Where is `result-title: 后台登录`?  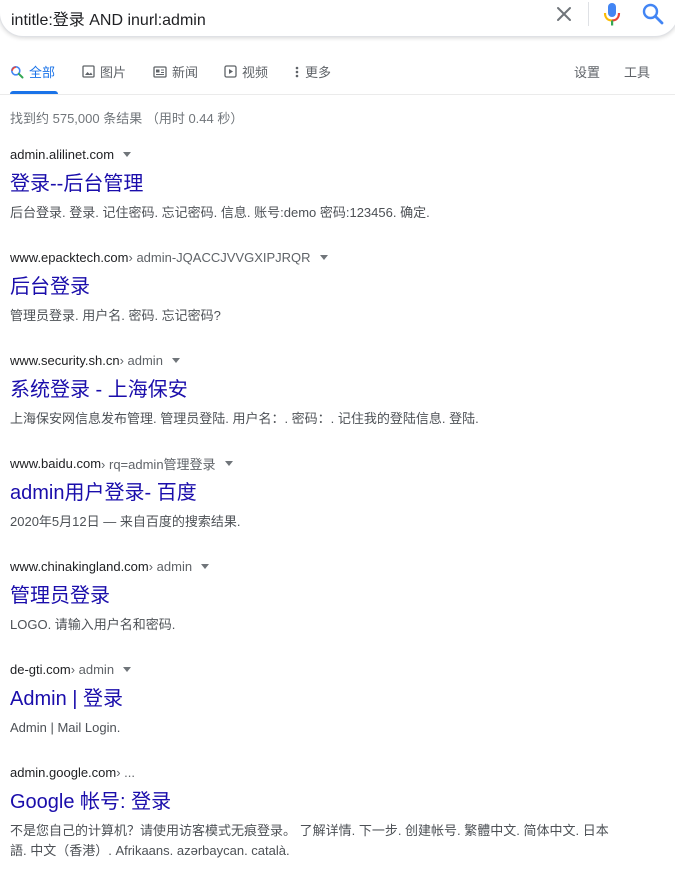
result-title: 后台登录 is located at coordinates (320, 287).